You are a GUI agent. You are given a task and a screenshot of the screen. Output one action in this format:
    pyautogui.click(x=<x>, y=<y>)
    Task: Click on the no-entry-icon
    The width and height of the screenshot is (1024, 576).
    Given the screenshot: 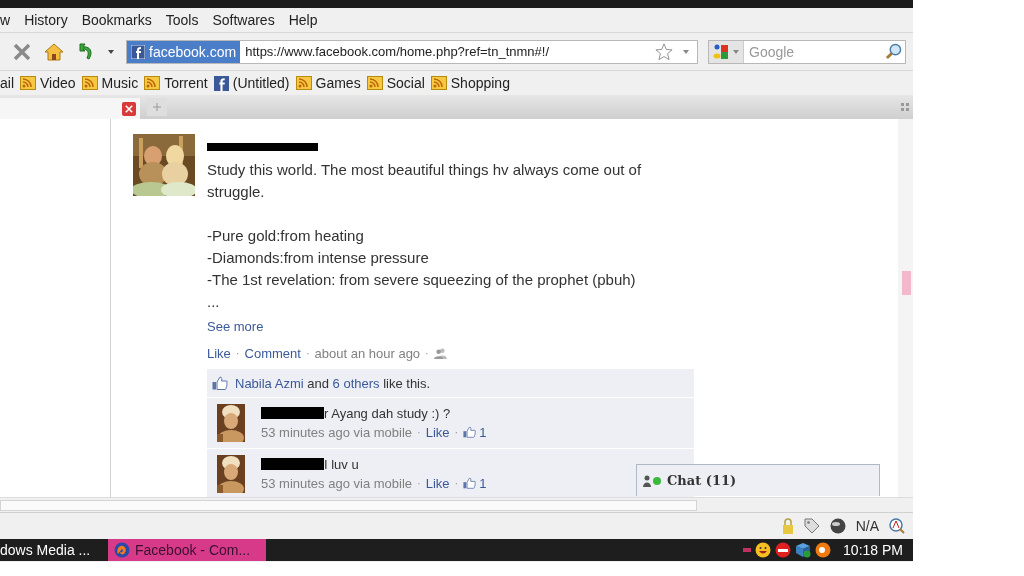 What is the action you would take?
    pyautogui.click(x=783, y=550)
    